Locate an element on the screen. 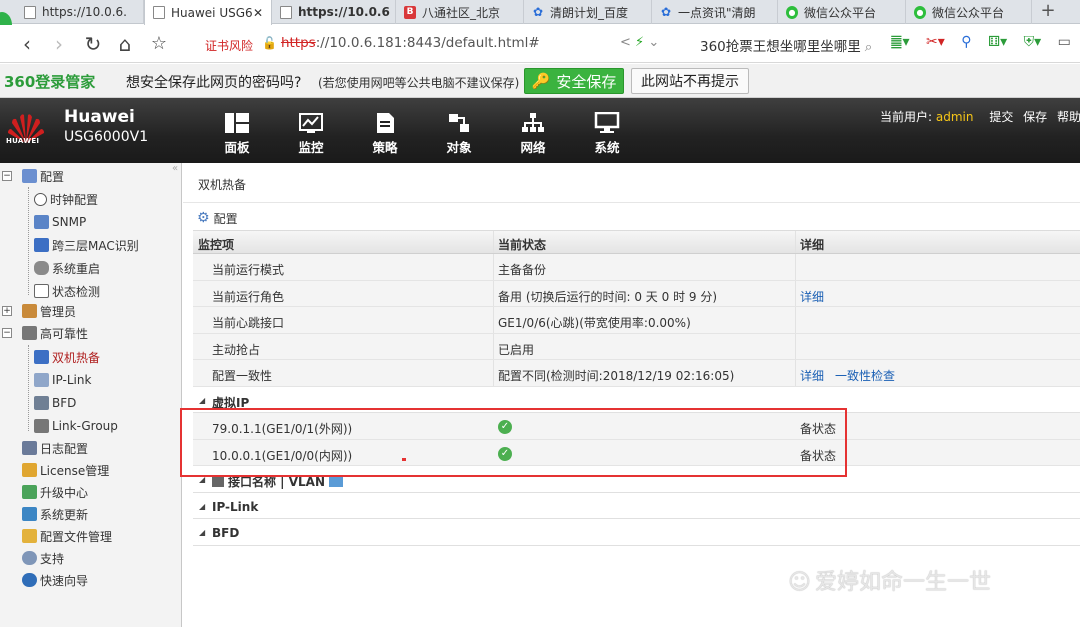 This screenshot has width=1080, height=627. admin-icon is located at coordinates (29, 311).